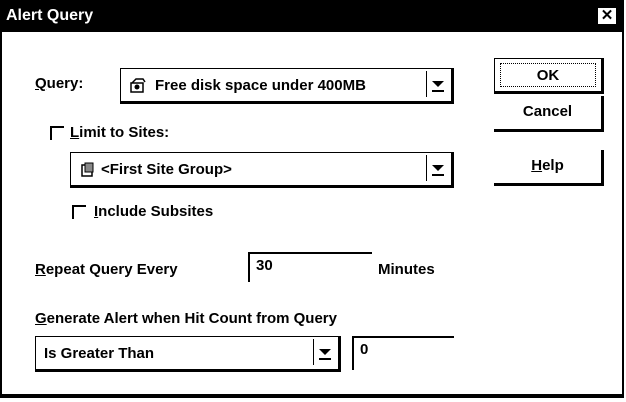 The width and height of the screenshot is (626, 402). I want to click on generate-alert-label: Generate Alert when Hit Count from Query, so click(186, 318).